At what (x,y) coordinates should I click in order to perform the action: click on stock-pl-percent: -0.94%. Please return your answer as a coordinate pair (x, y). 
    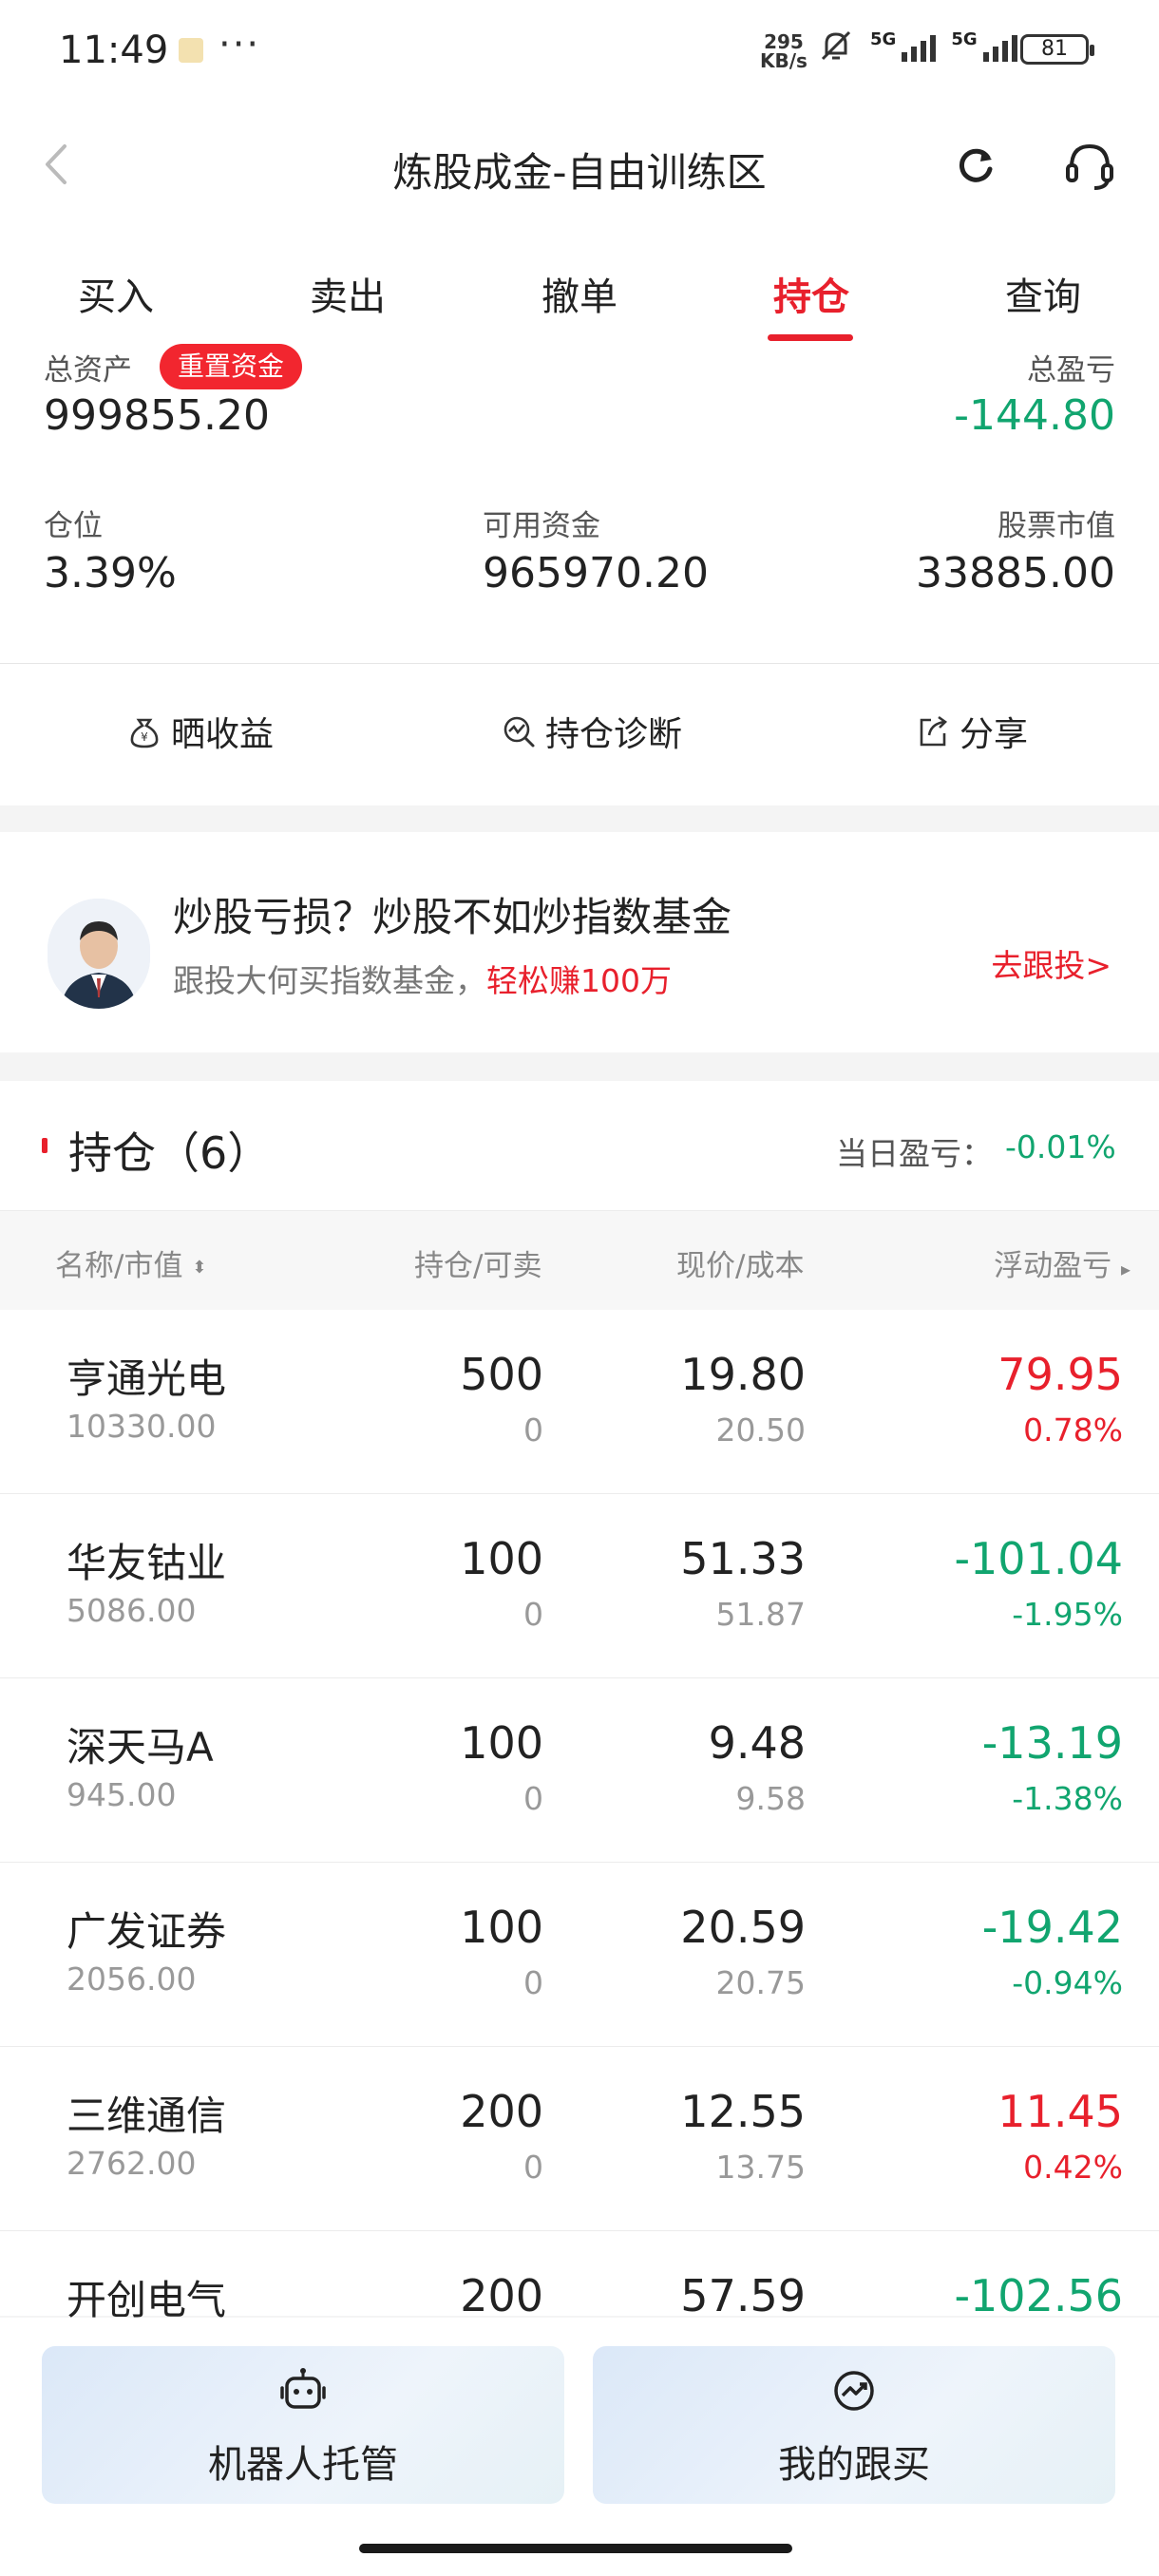
    Looking at the image, I should click on (1067, 1983).